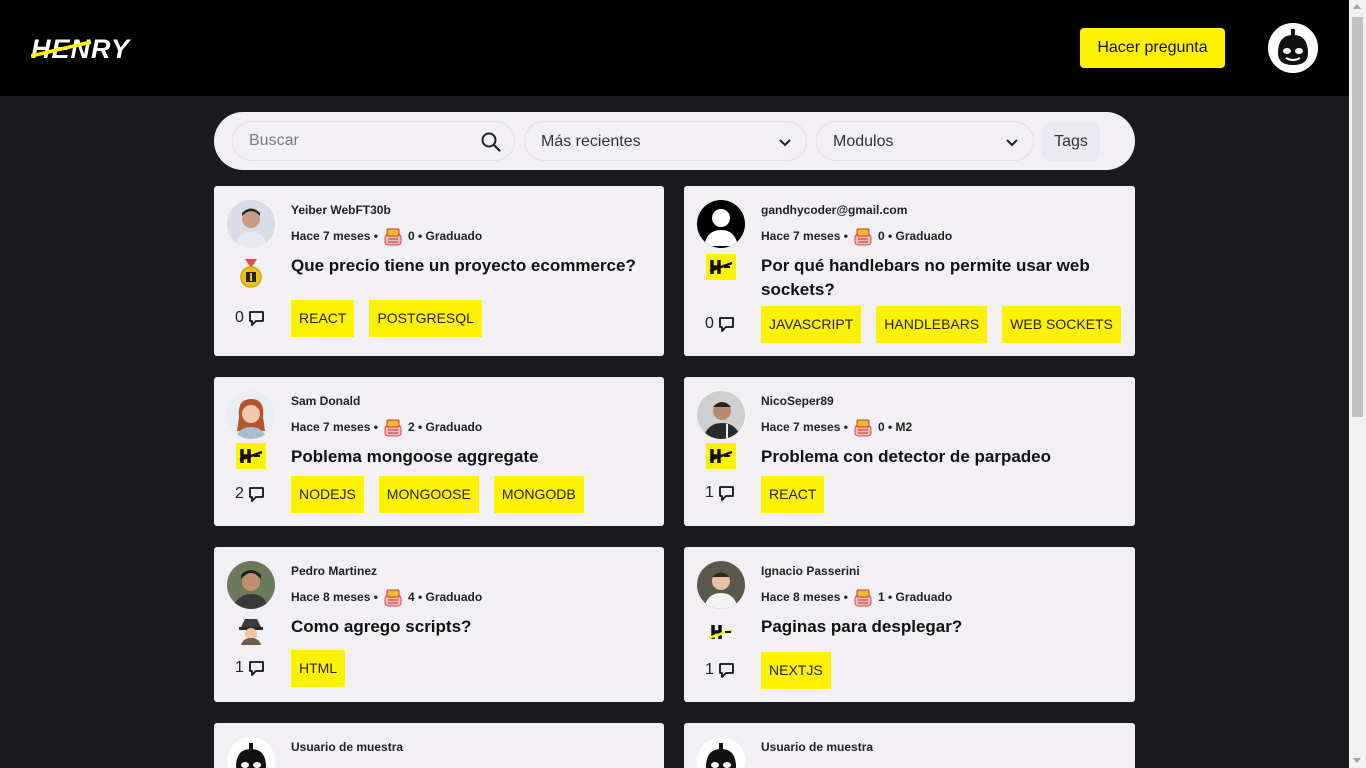 The height and width of the screenshot is (768, 1366). I want to click on tag-list: HTML, so click(318, 668).